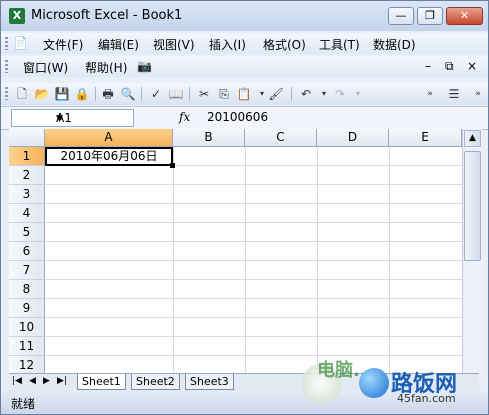  I want to click on print-icon: 🖶, so click(108, 94).